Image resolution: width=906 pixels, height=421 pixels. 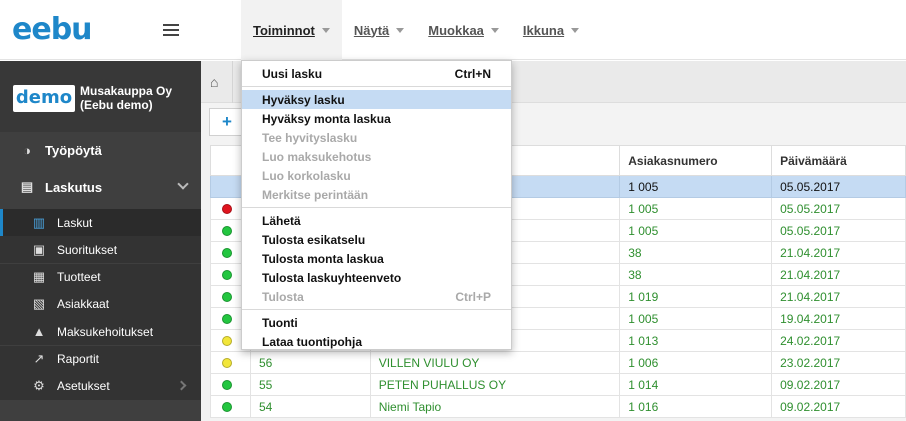 I want to click on products-icon: ▦, so click(x=39, y=277).